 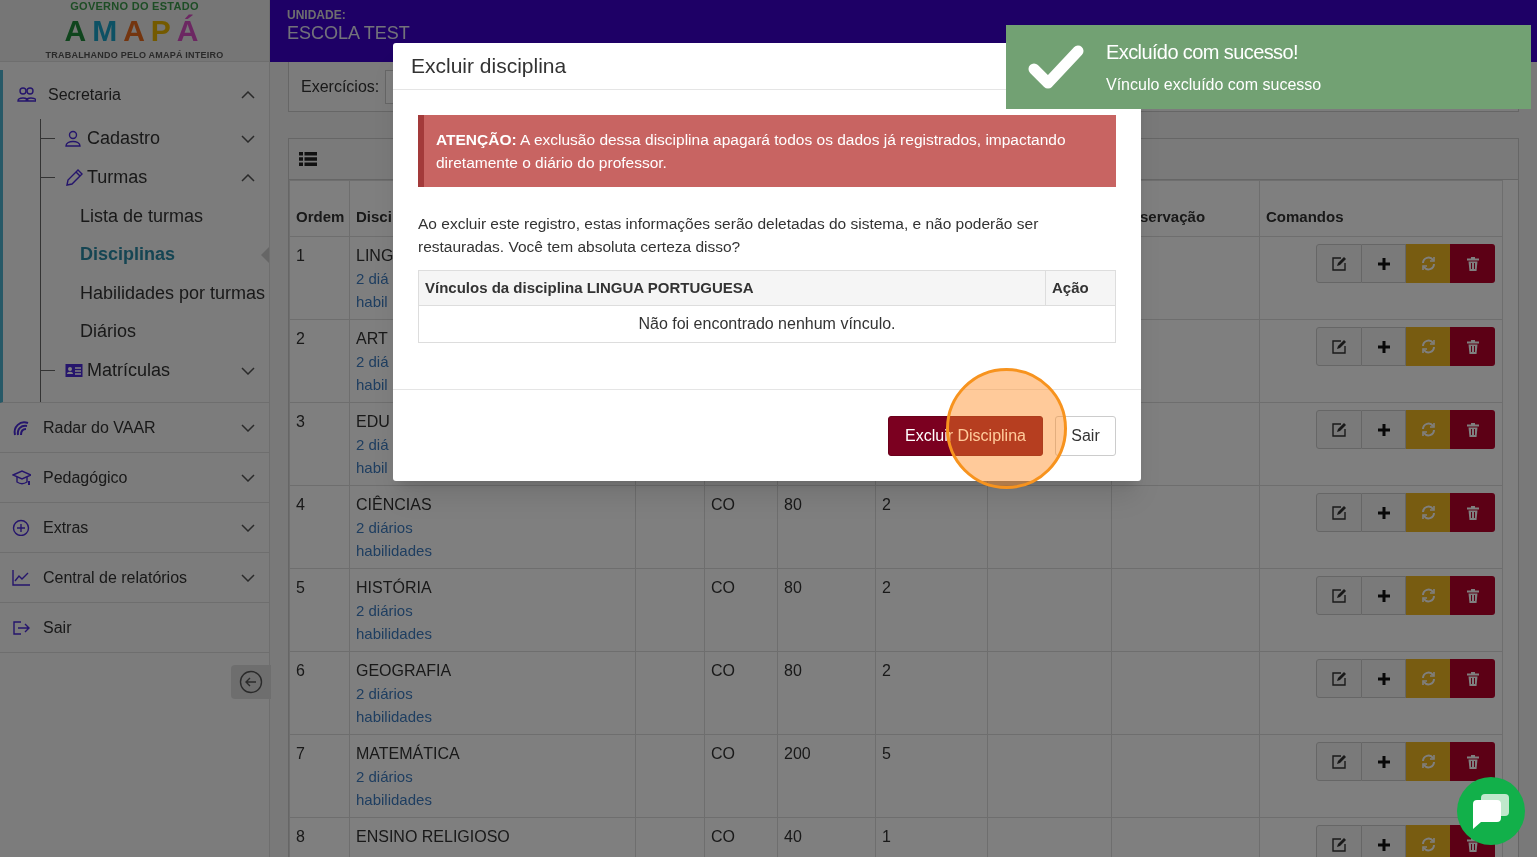 I want to click on table-cell-text: 3, so click(x=301, y=422).